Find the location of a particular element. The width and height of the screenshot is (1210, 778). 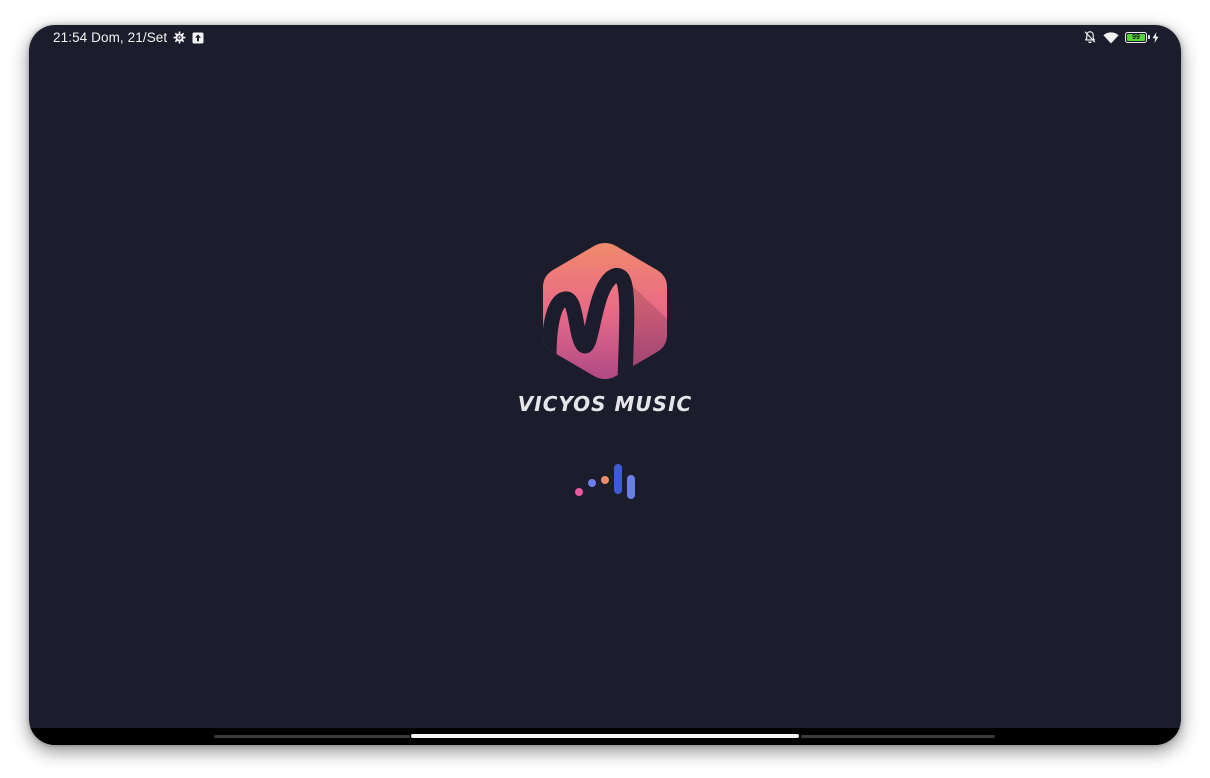

upload-notification-icon is located at coordinates (198, 38).